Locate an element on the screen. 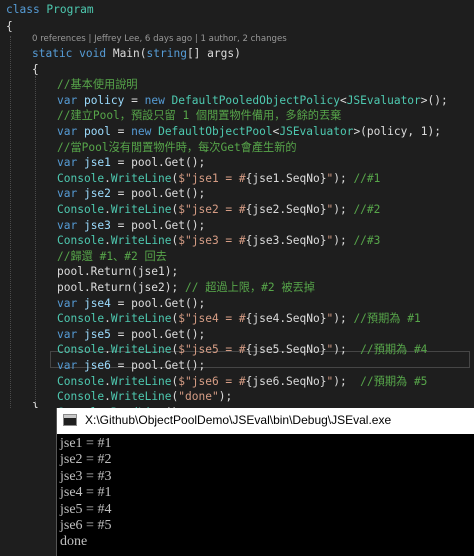 This screenshot has width=474, height=556. code-line: } is located at coordinates (35, 404).